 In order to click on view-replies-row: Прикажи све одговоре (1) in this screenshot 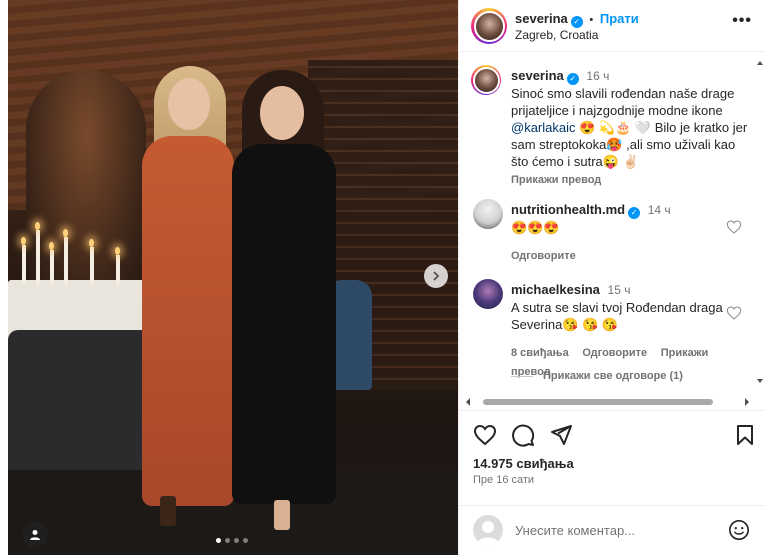, I will do `click(597, 376)`.